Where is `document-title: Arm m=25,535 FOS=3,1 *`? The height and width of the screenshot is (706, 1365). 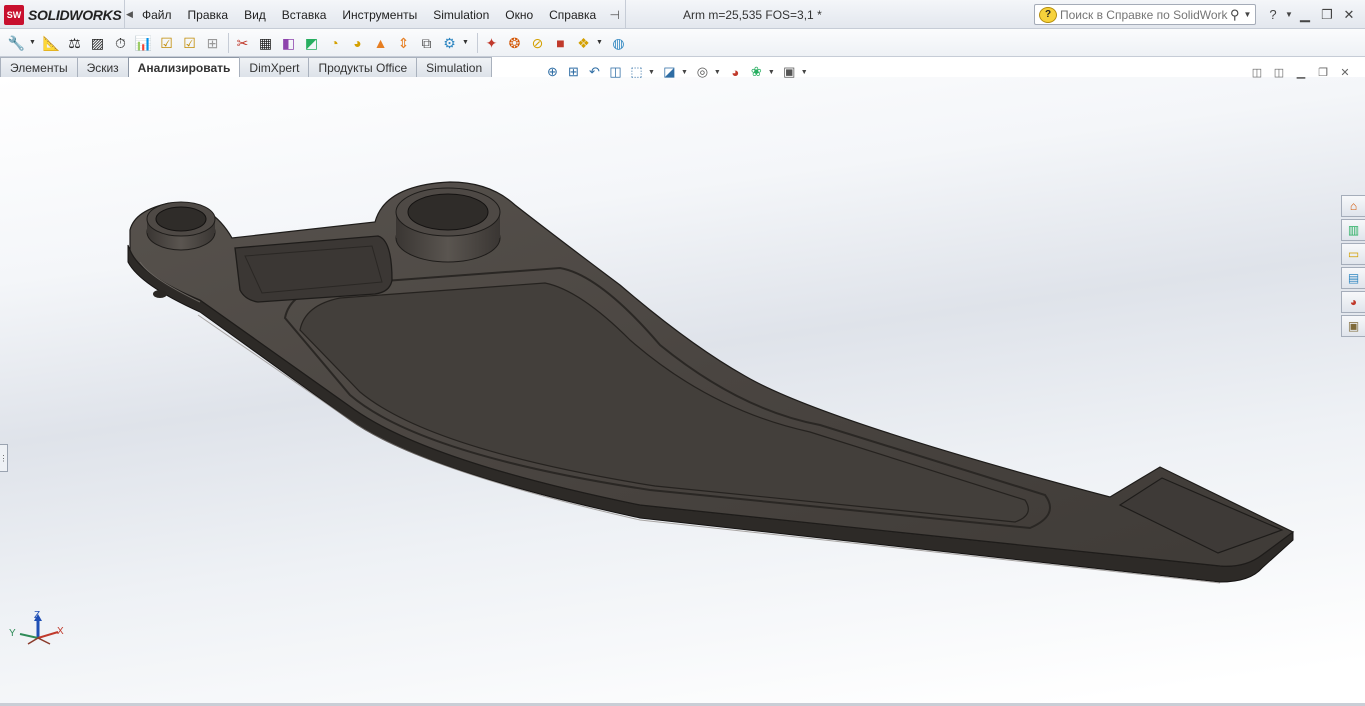 document-title: Arm m=25,535 FOS=3,1 * is located at coordinates (752, 15).